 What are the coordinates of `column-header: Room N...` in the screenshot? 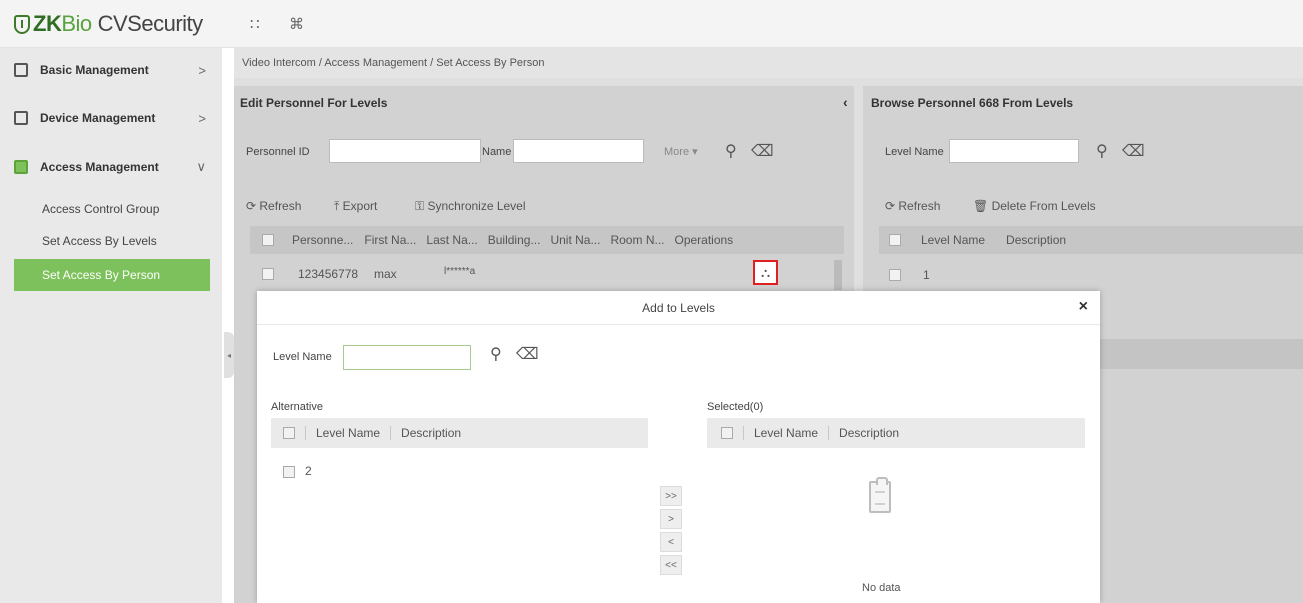 It's located at (637, 240).